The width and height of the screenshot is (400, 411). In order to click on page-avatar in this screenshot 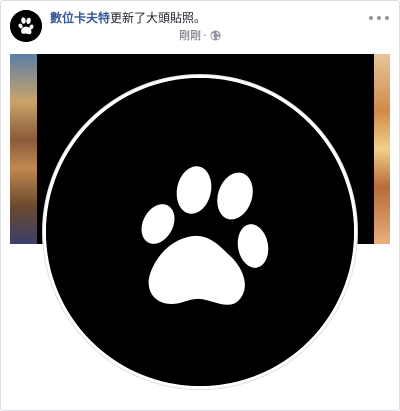, I will do `click(26, 26)`.